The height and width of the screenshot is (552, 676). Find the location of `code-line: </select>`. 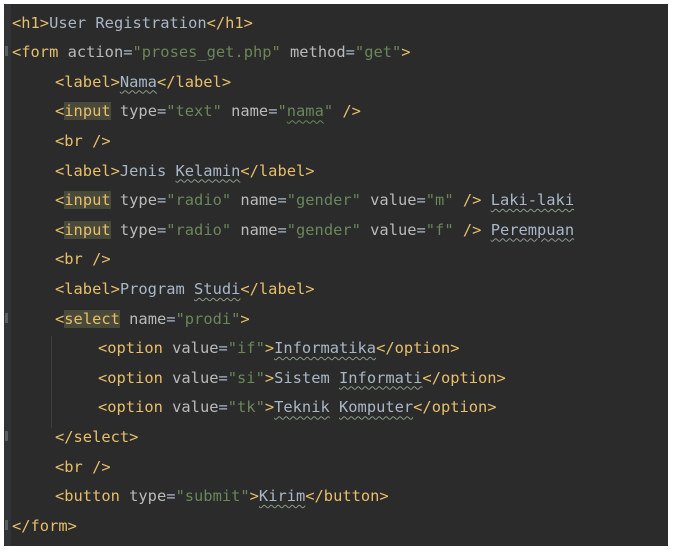

code-line: </select> is located at coordinates (75, 438).